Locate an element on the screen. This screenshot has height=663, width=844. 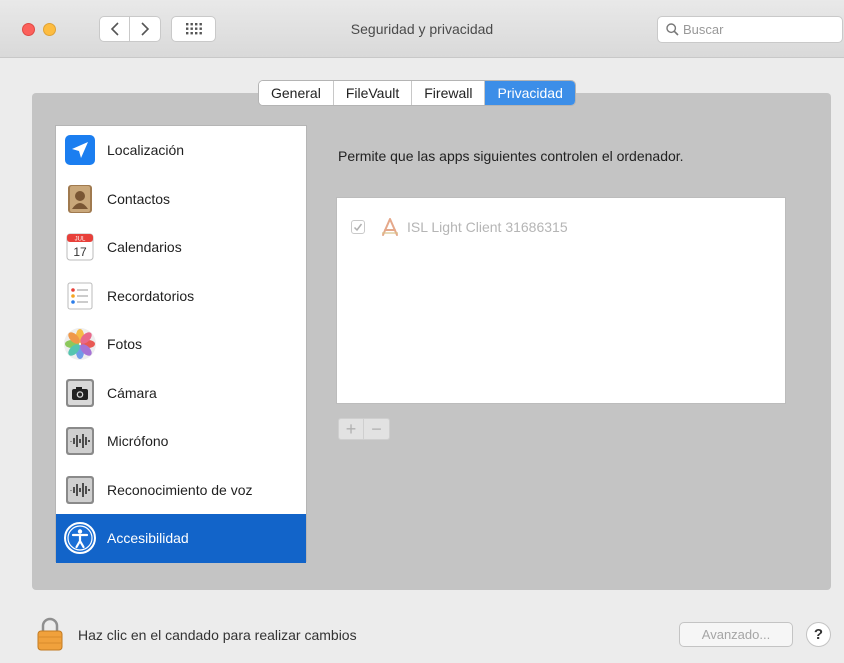
calendar-month: JUL is located at coordinates (80, 240).